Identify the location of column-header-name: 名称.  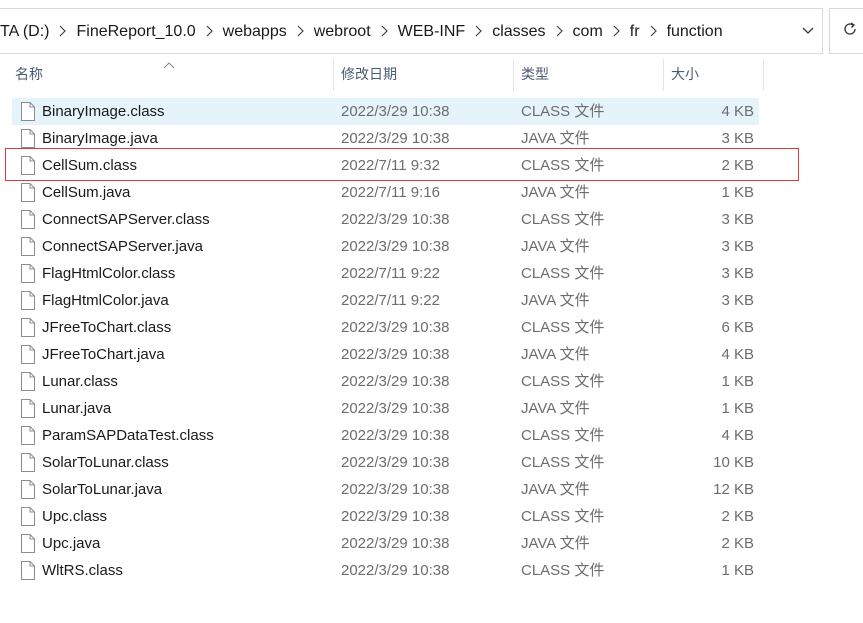
(174, 73).